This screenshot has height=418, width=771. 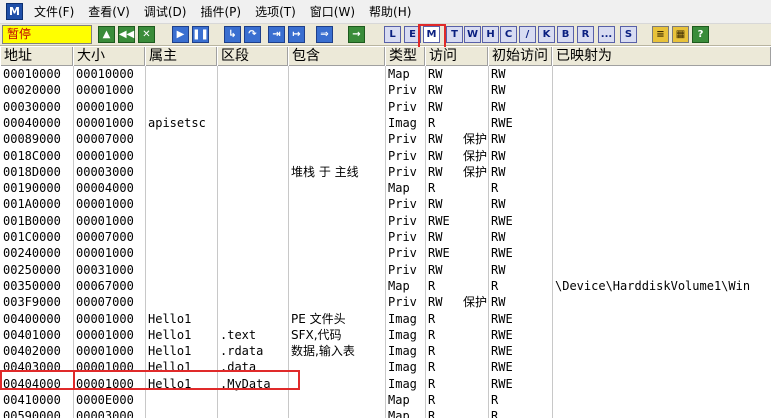 I want to click on status-indicator: 暂停, so click(x=47, y=34).